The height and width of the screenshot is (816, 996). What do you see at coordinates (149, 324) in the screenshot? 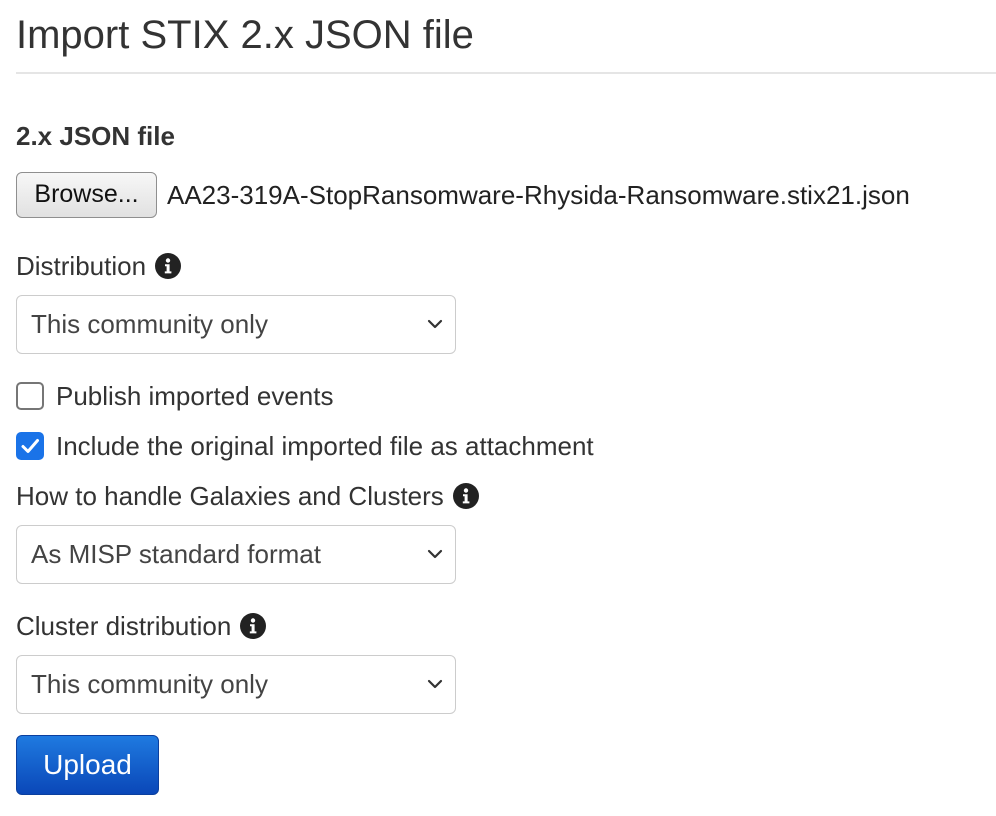
I see `distribution-selected-value: This community only` at bounding box center [149, 324].